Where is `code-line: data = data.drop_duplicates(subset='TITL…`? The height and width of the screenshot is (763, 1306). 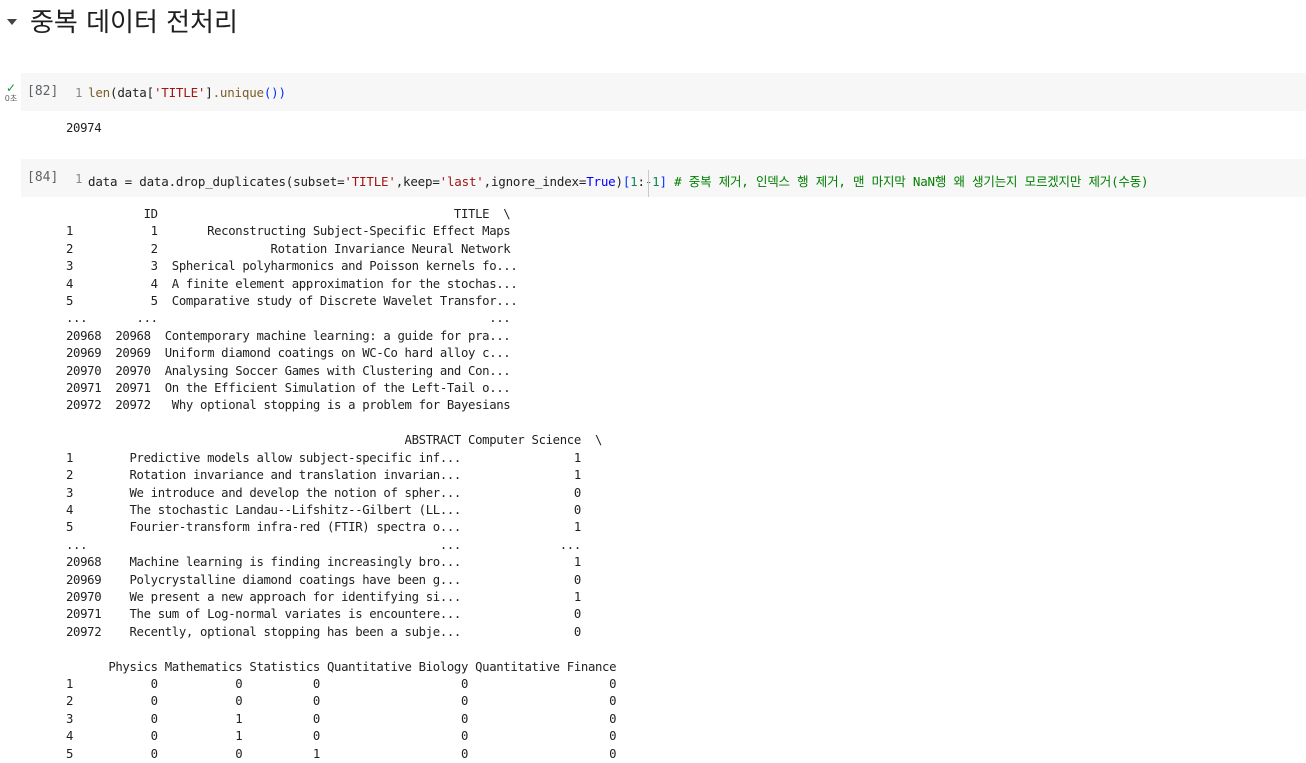
code-line: data = data.drop_duplicates(subset='TITL… is located at coordinates (618, 180).